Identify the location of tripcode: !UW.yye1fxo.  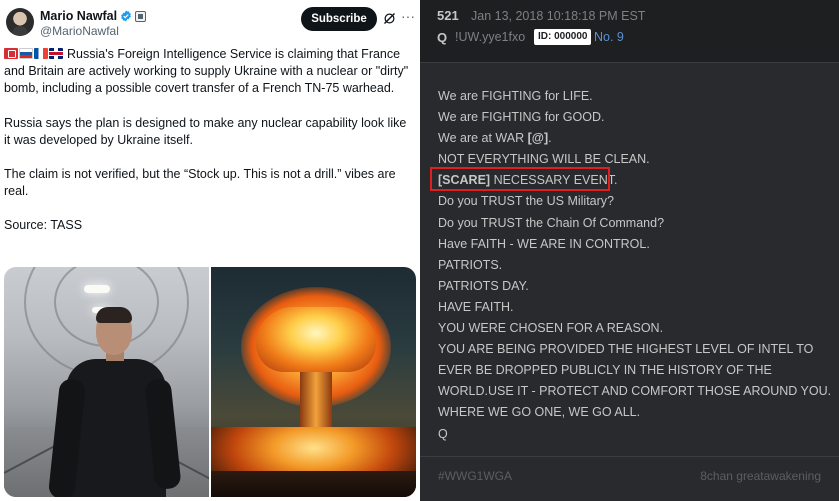
(490, 37).